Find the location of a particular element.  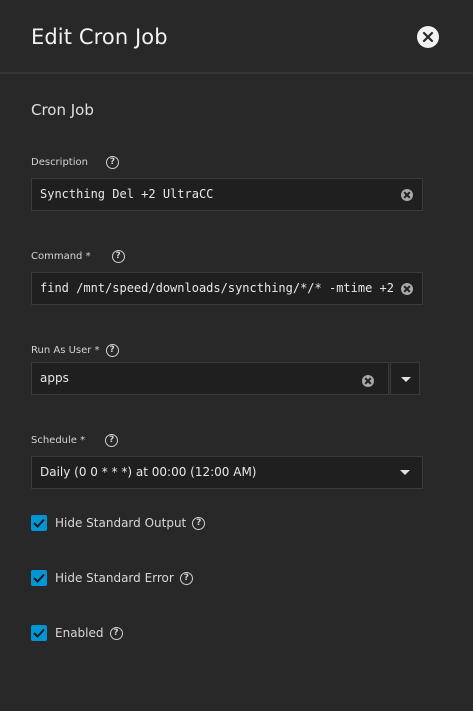

run-as-user-dropdown-button is located at coordinates (405, 378).